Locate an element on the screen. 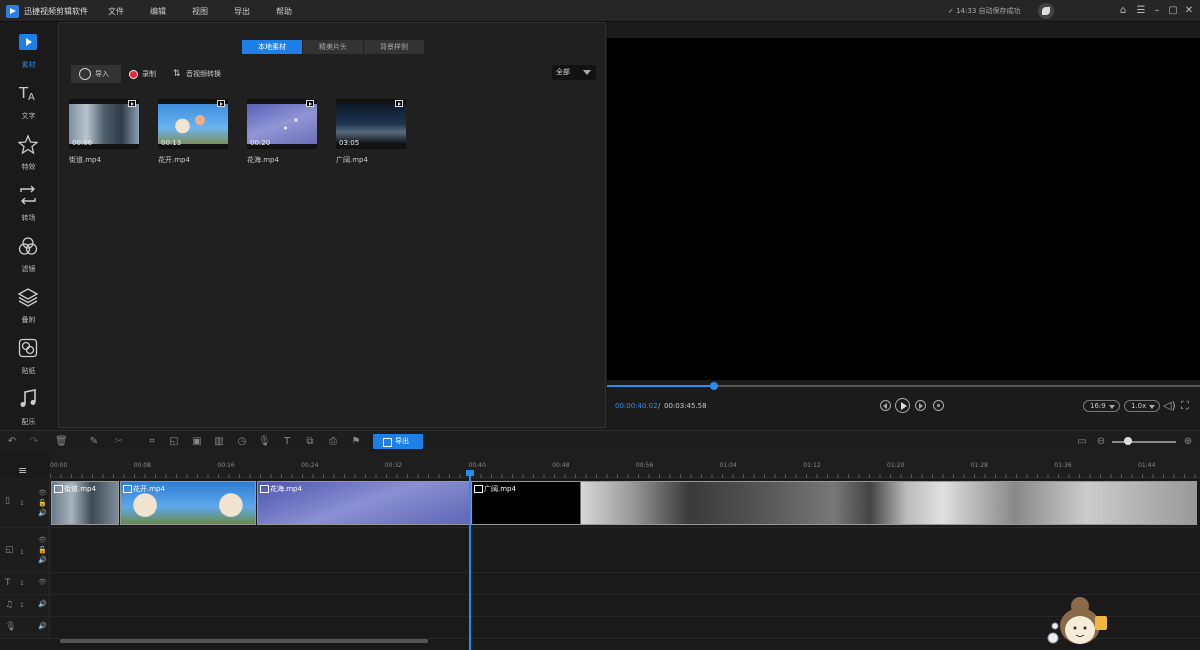  tab-intro-templates: 精美片头 is located at coordinates (333, 47).